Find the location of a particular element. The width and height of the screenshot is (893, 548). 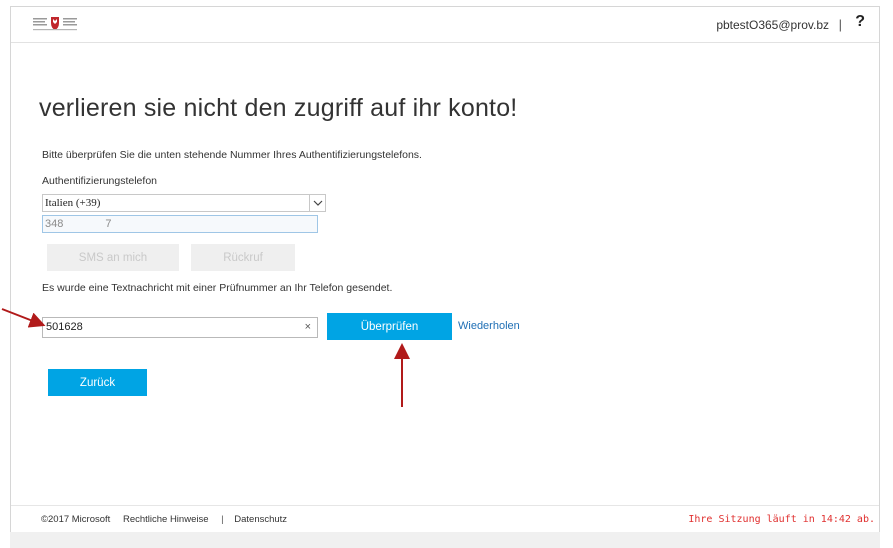

legal-link: Rechtliche Hinweise is located at coordinates (166, 519).